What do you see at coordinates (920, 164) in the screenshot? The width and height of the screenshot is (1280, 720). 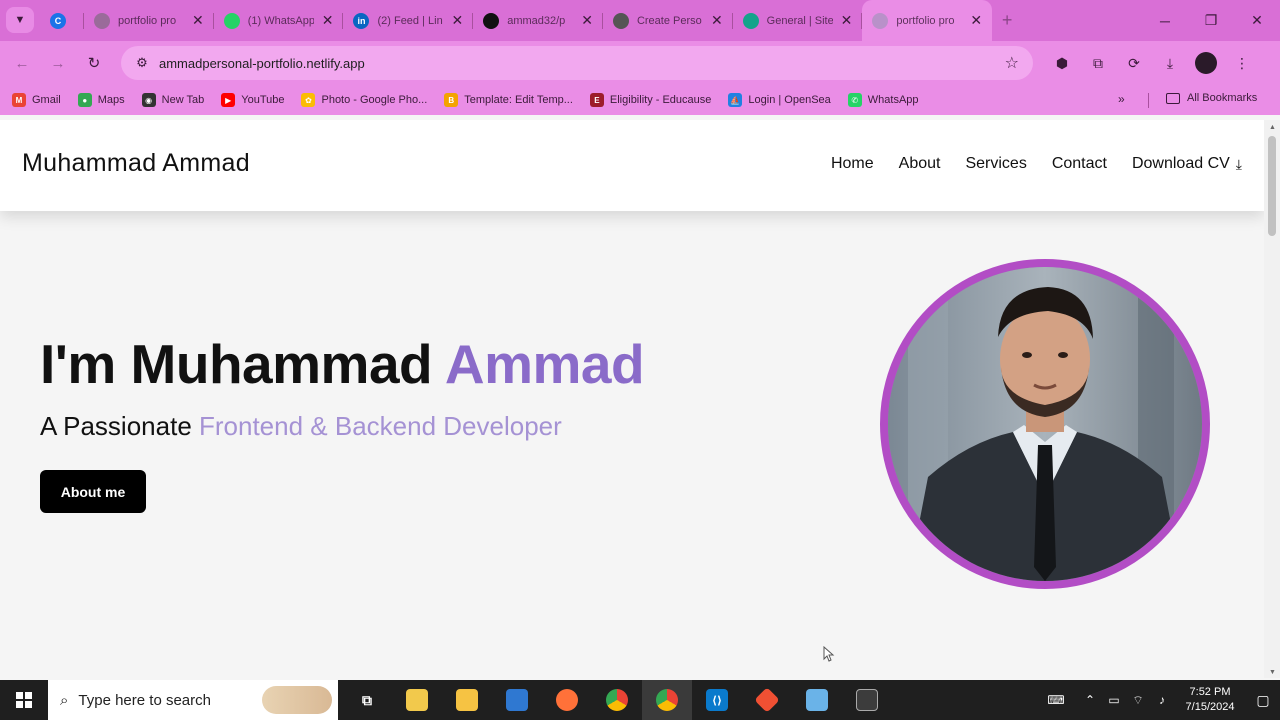 I see `nav-about-link: About` at bounding box center [920, 164].